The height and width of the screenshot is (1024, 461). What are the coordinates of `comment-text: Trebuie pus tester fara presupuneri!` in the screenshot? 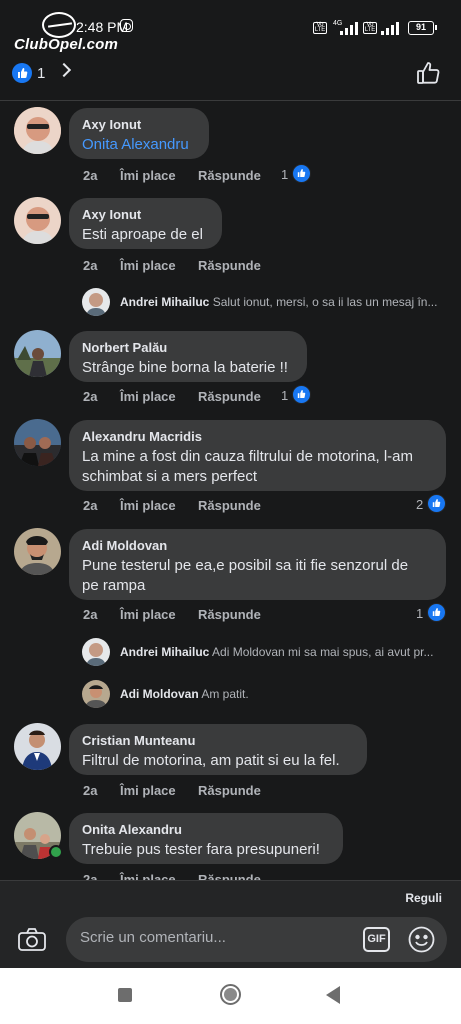 It's located at (201, 849).